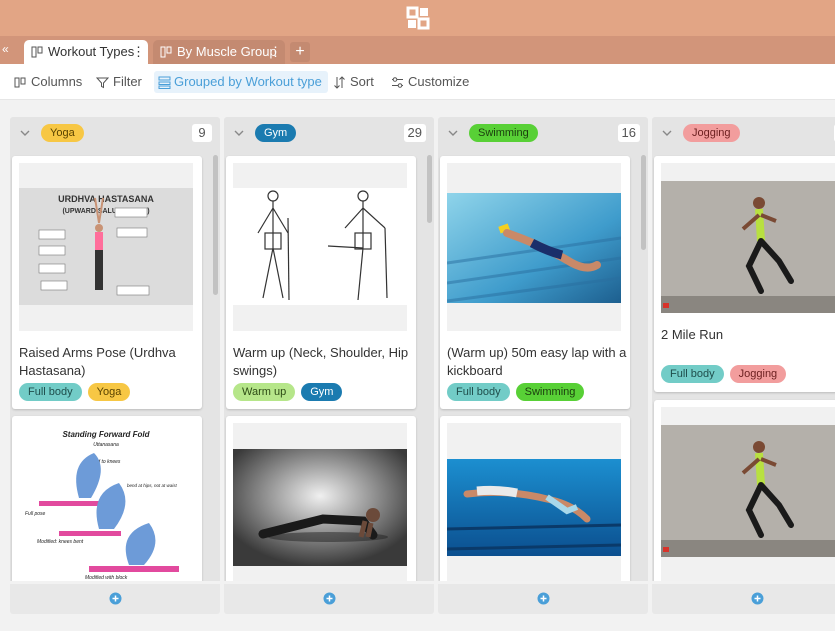  I want to click on card-title: Warm up (Neck, Shoulder, Hip swings), so click(321, 361).